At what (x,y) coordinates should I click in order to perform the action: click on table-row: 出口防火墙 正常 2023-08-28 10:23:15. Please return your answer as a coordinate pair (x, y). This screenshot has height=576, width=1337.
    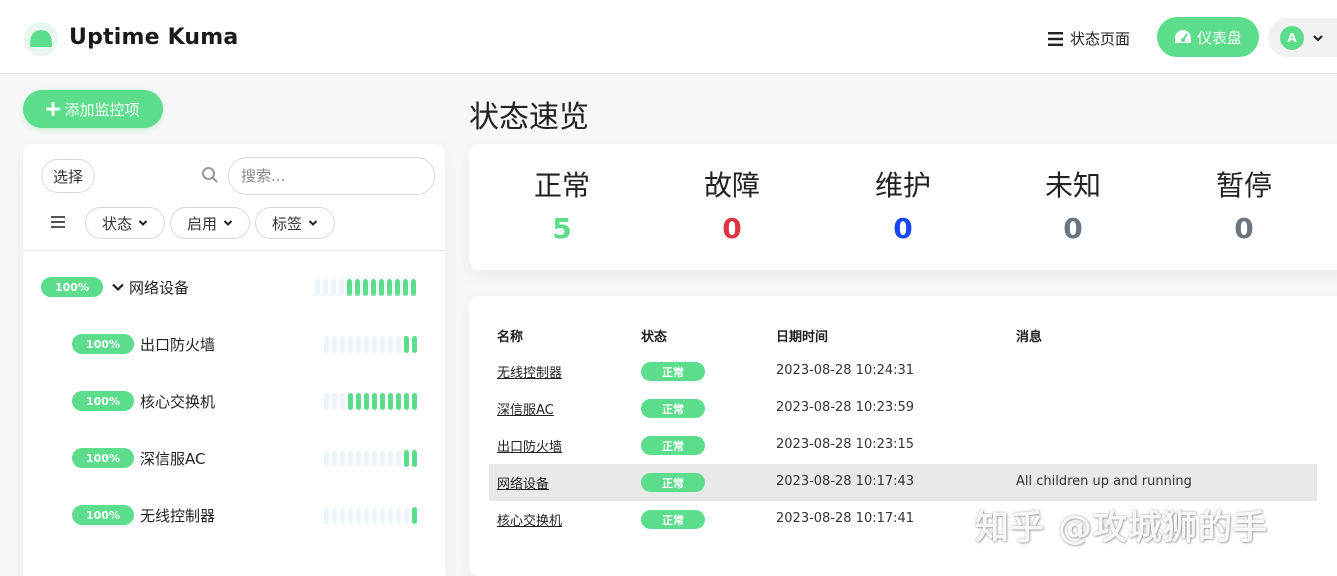
    Looking at the image, I should click on (903, 445).